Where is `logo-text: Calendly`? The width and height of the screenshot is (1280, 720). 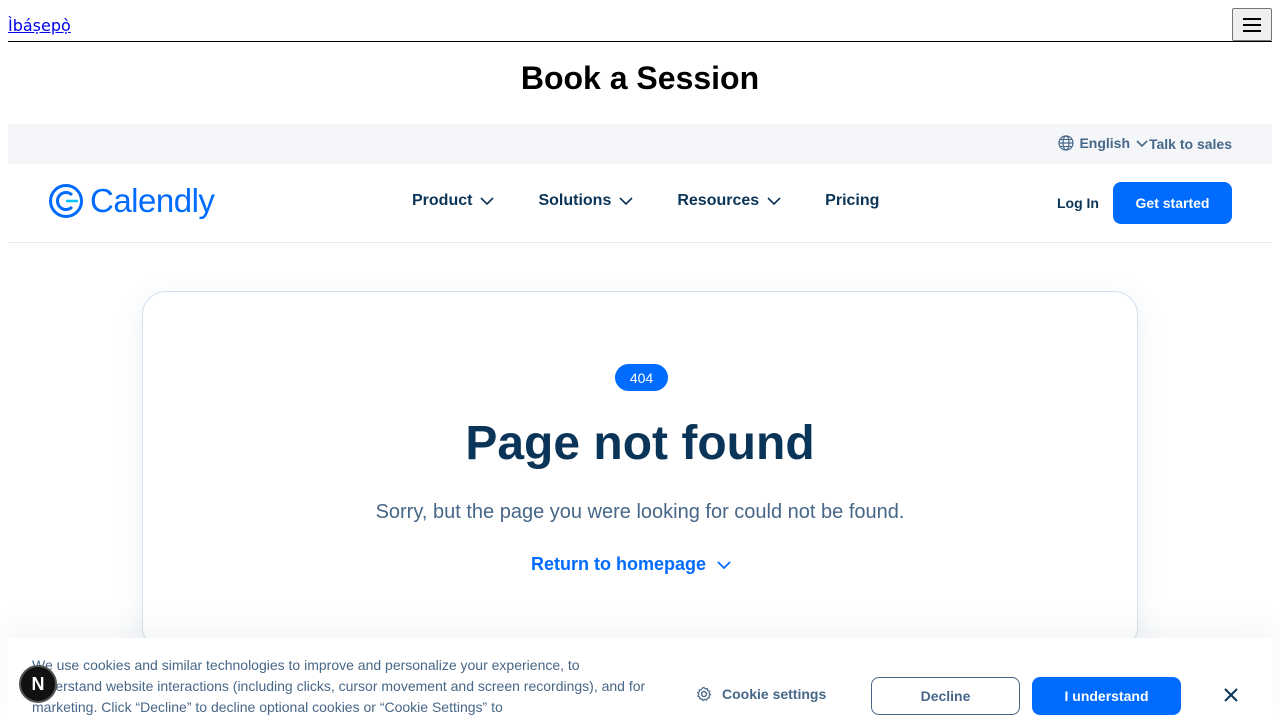 logo-text: Calendly is located at coordinates (152, 200).